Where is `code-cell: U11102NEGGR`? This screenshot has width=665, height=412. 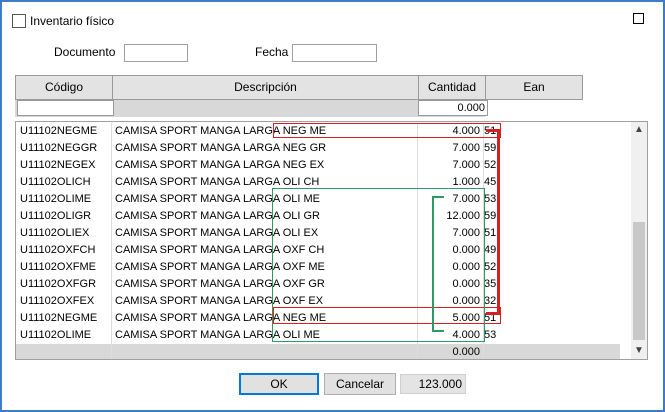 code-cell: U11102NEGGR is located at coordinates (64, 148).